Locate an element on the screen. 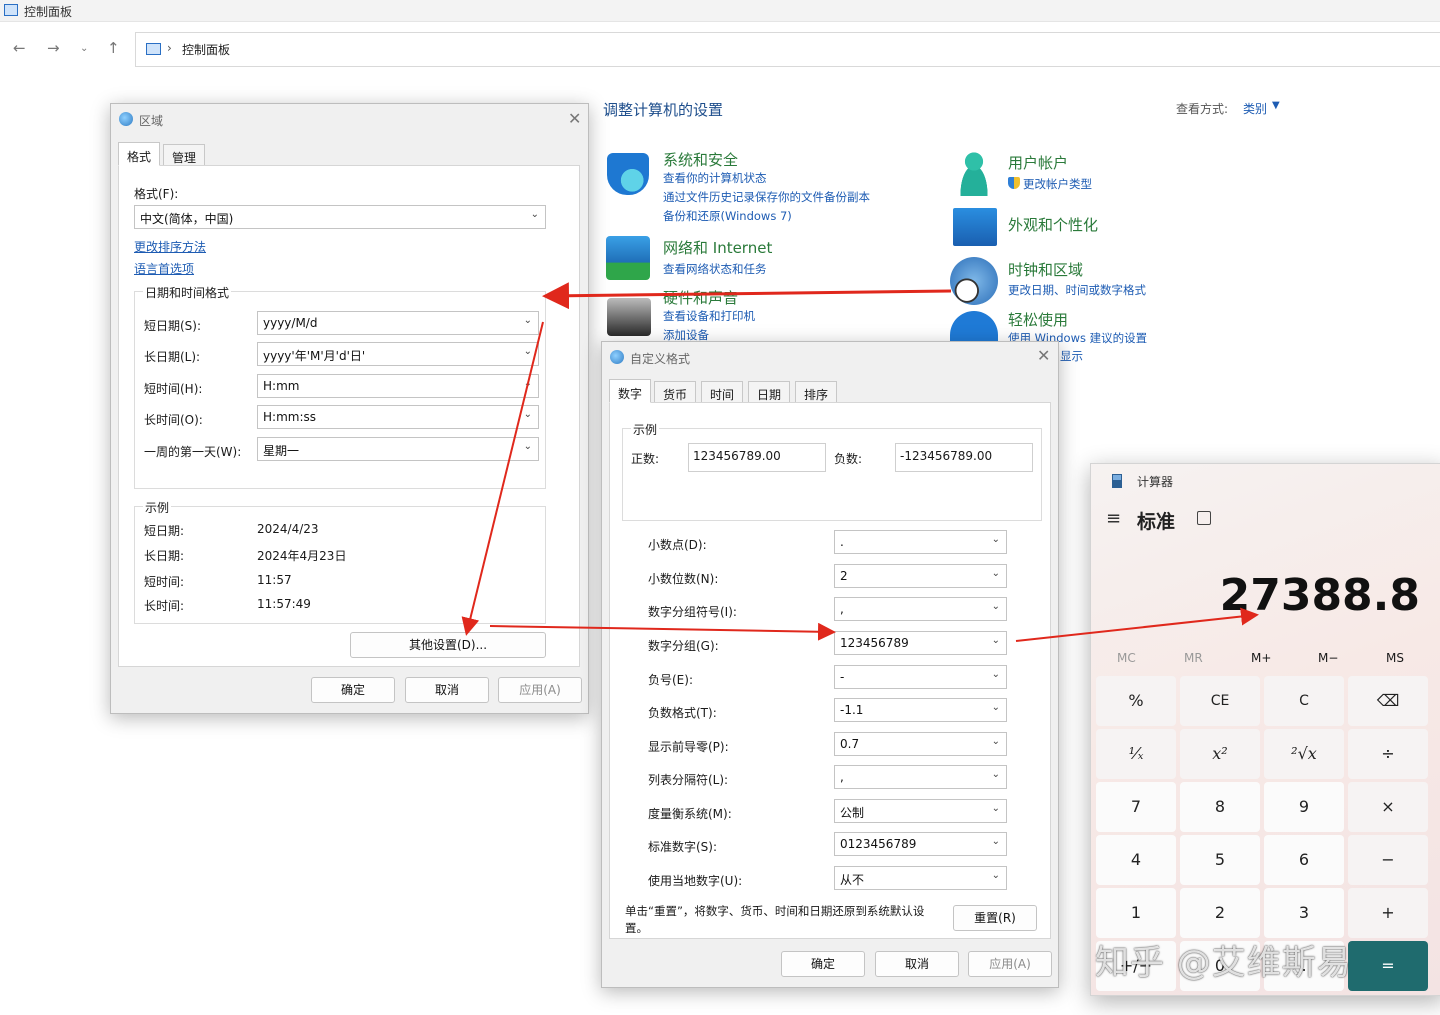 Image resolution: width=1440 pixels, height=1015 pixels. standard-digits-dropdown: 0123456789 ⌄ is located at coordinates (920, 844).